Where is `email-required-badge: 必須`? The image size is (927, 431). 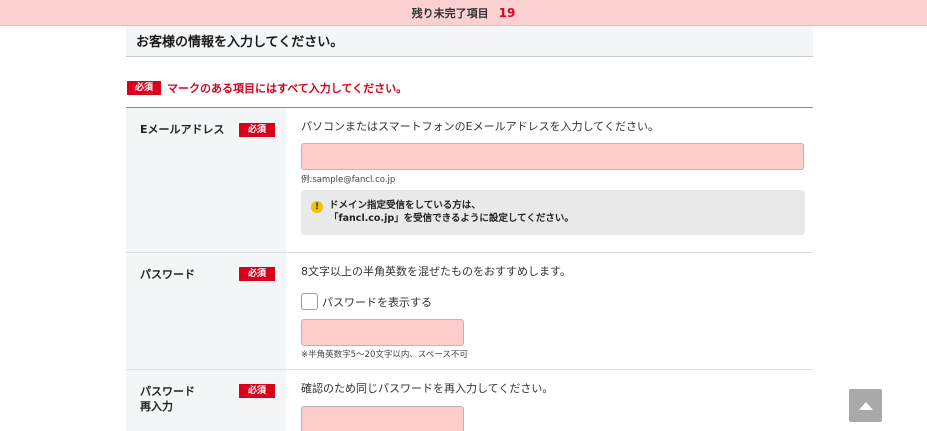 email-required-badge: 必須 is located at coordinates (257, 130).